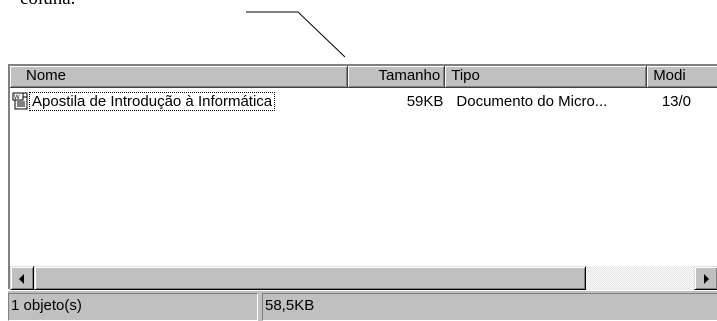  What do you see at coordinates (676, 101) in the screenshot?
I see `file-modified: 13/0` at bounding box center [676, 101].